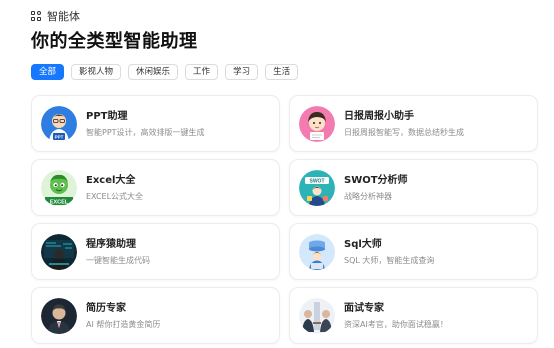  What do you see at coordinates (123, 324) in the screenshot?
I see `agent-card-desc: AI 帮你打造黄金简历` at bounding box center [123, 324].